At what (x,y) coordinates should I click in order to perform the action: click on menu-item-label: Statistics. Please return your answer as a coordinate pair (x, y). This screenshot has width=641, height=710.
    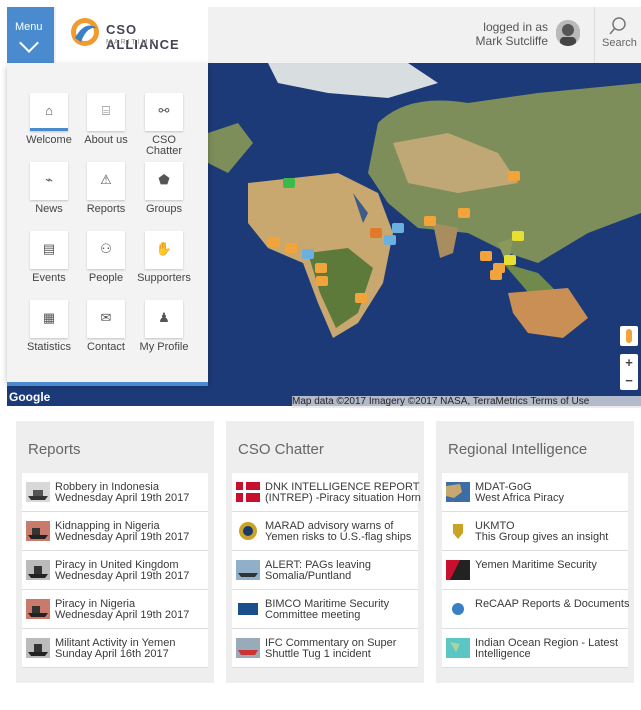
    Looking at the image, I should click on (48, 347).